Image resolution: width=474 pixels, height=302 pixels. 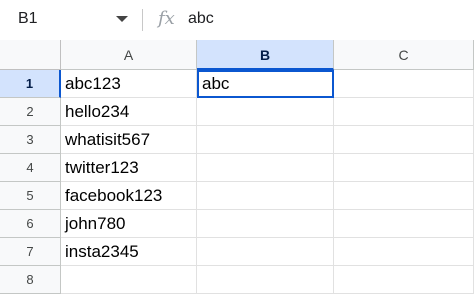 What do you see at coordinates (404, 140) in the screenshot?
I see `cell-c3` at bounding box center [404, 140].